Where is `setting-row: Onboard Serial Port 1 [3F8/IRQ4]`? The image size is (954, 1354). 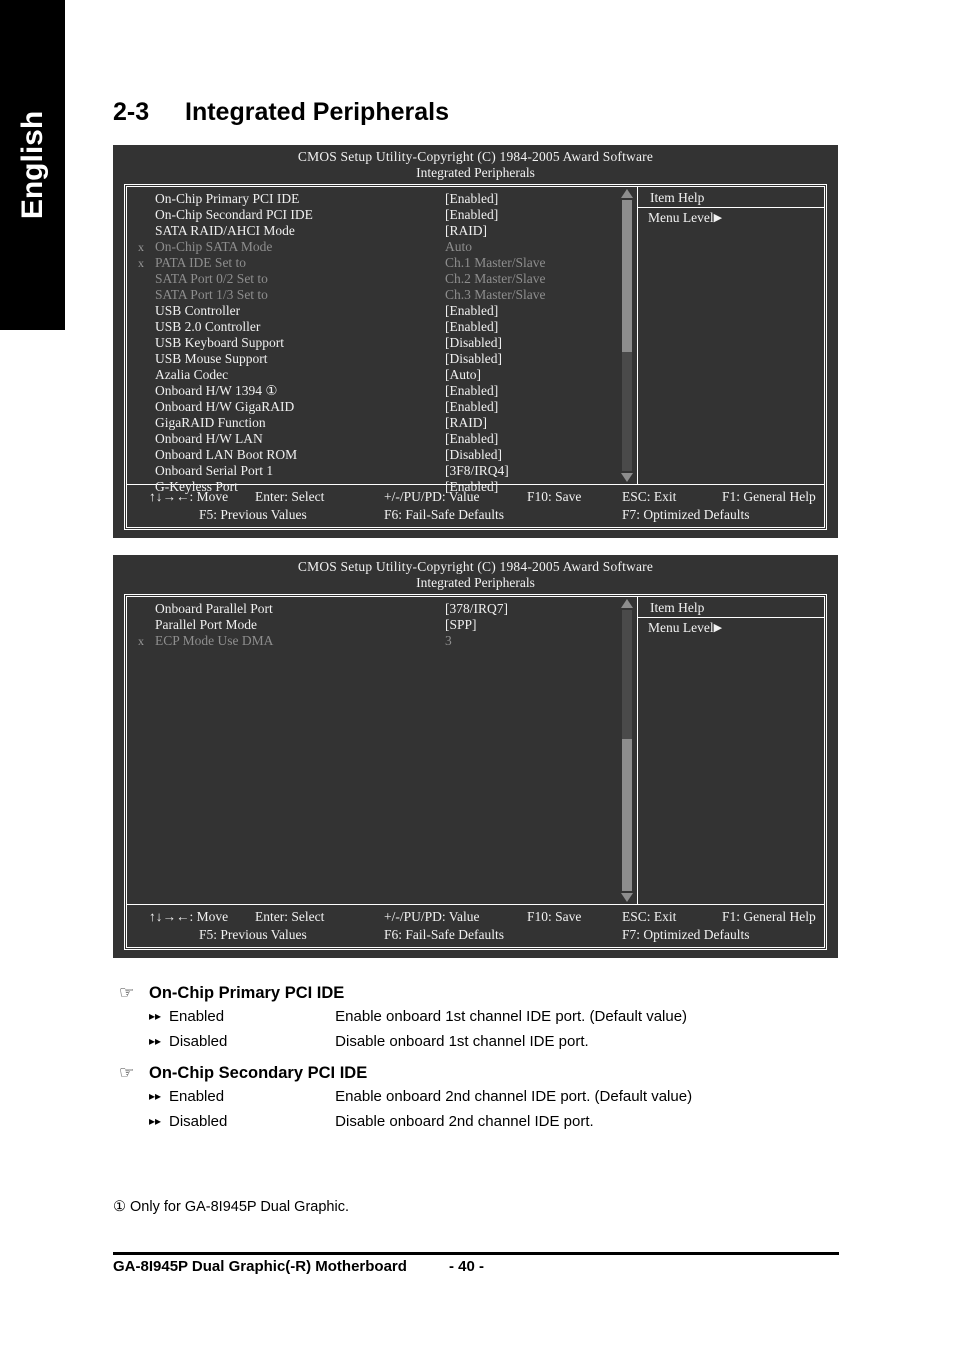
setting-row: Onboard Serial Port 1 [3F8/IRQ4] is located at coordinates (372, 471).